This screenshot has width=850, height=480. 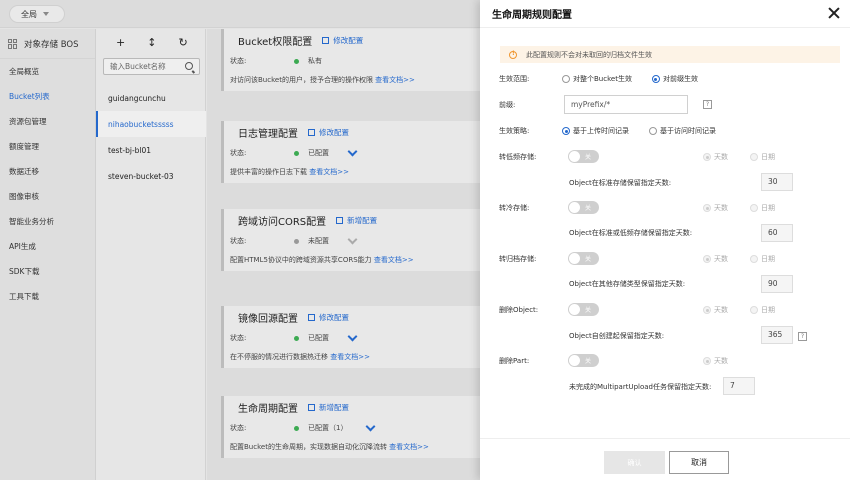 I want to click on confirm-button: 确认, so click(x=634, y=462).